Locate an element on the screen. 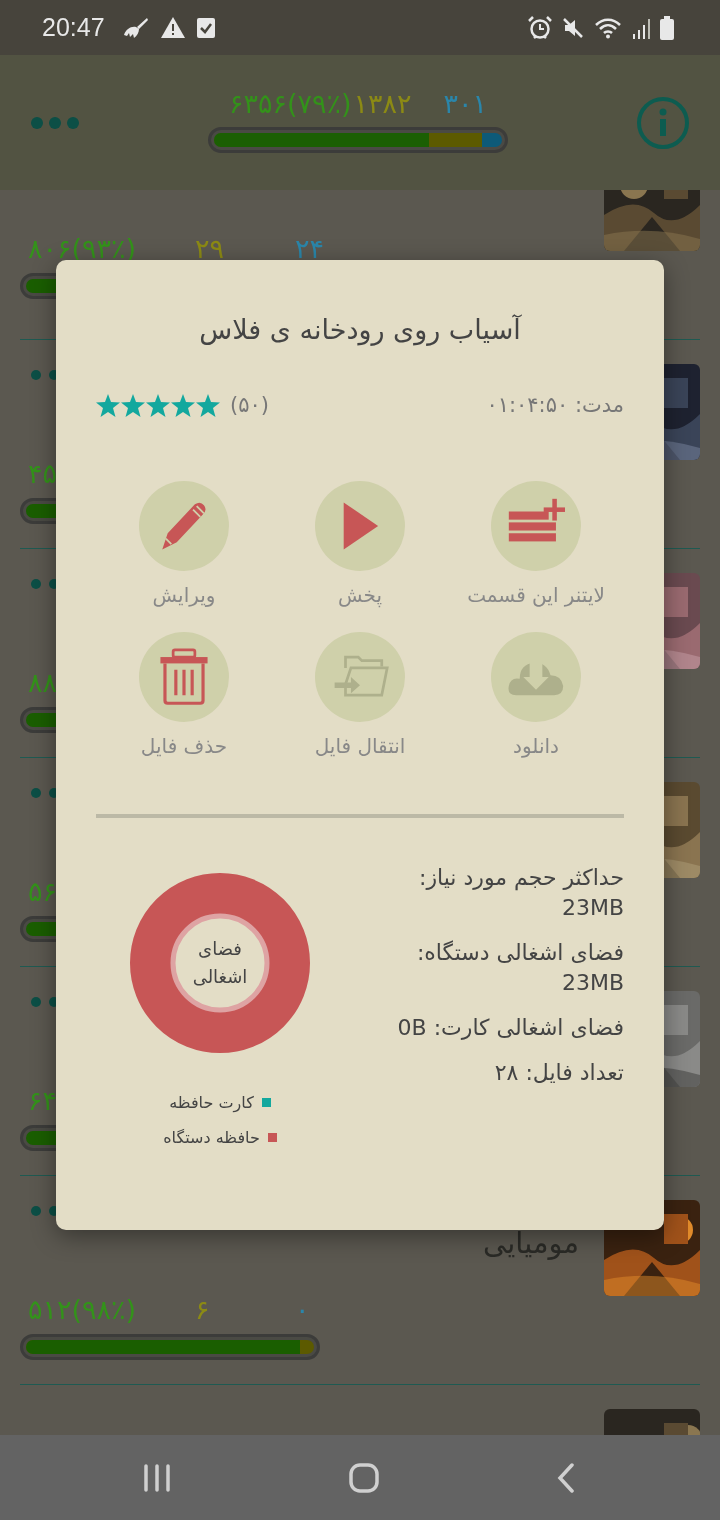 The image size is (720, 1520). info-text: تعداد فایل: ۲۸ is located at coordinates (558, 1073).